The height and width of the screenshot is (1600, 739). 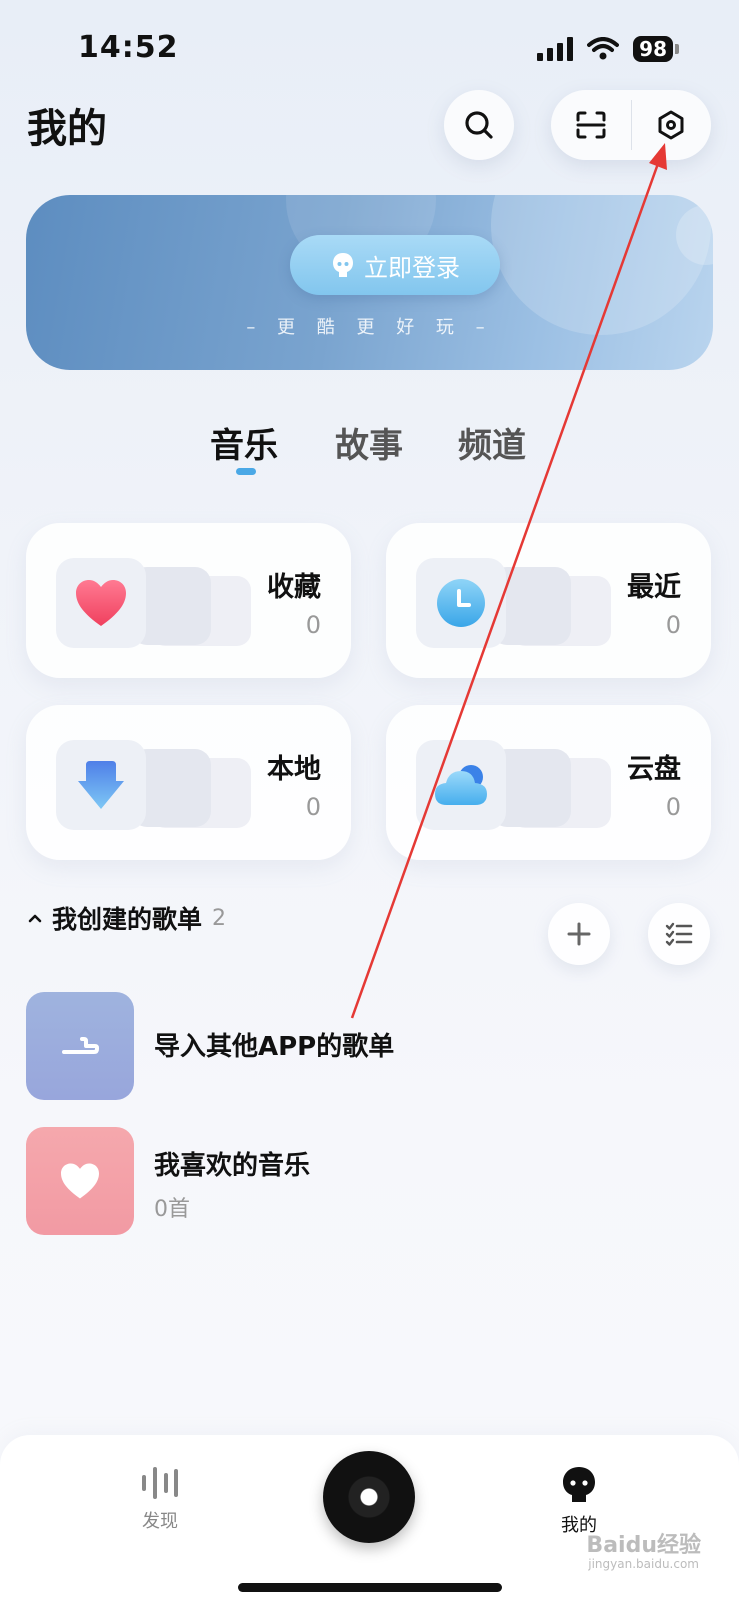 What do you see at coordinates (160, 1483) in the screenshot?
I see `soundwave-icon` at bounding box center [160, 1483].